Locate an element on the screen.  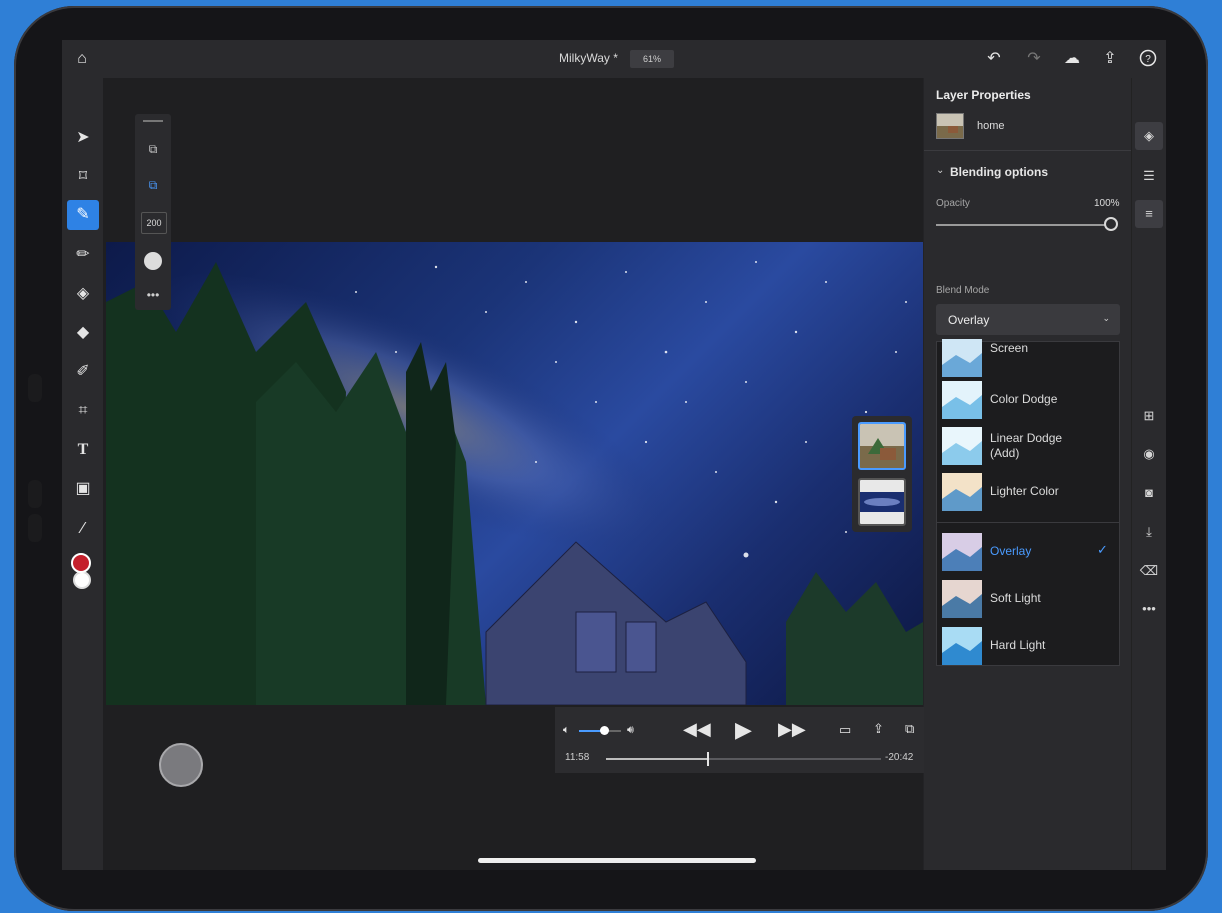
blend-option-soft-light: Soft Light is located at coordinates (1028, 599).